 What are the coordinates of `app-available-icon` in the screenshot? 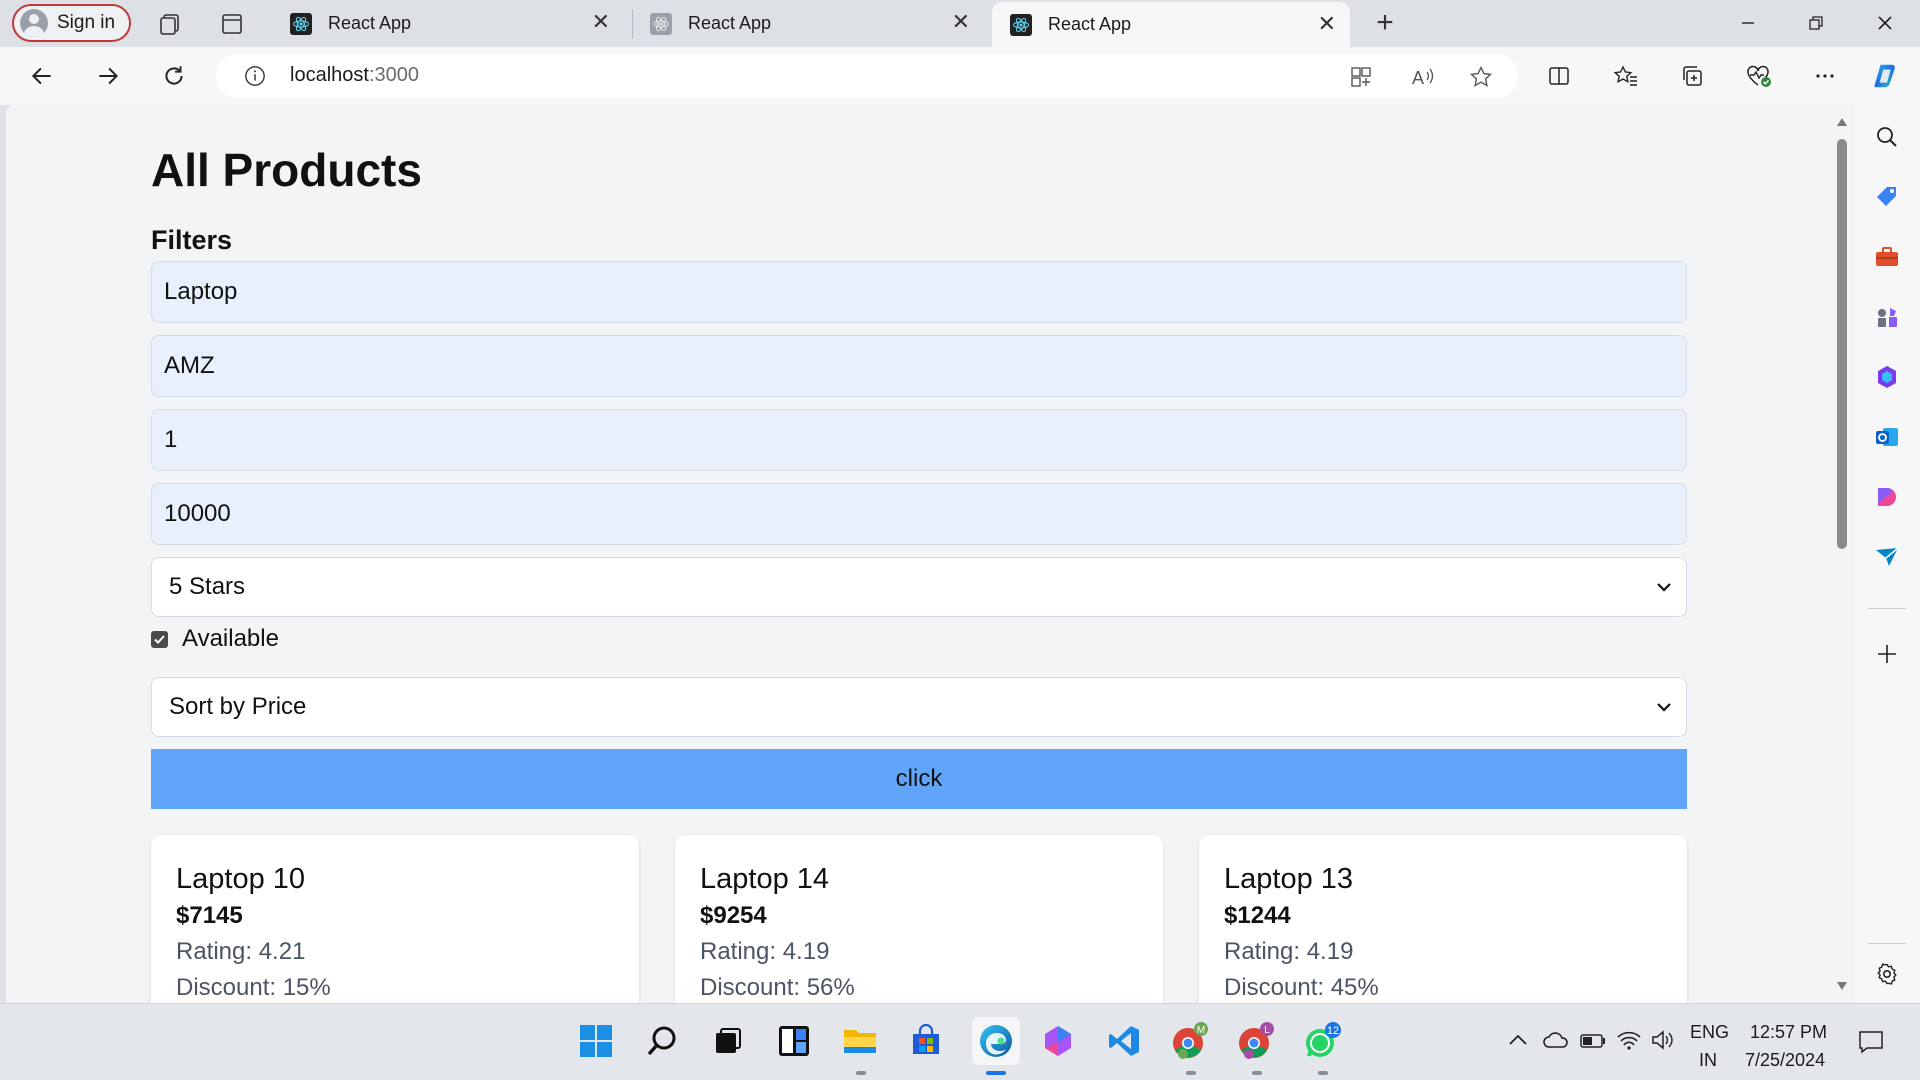 It's located at (1361, 79).